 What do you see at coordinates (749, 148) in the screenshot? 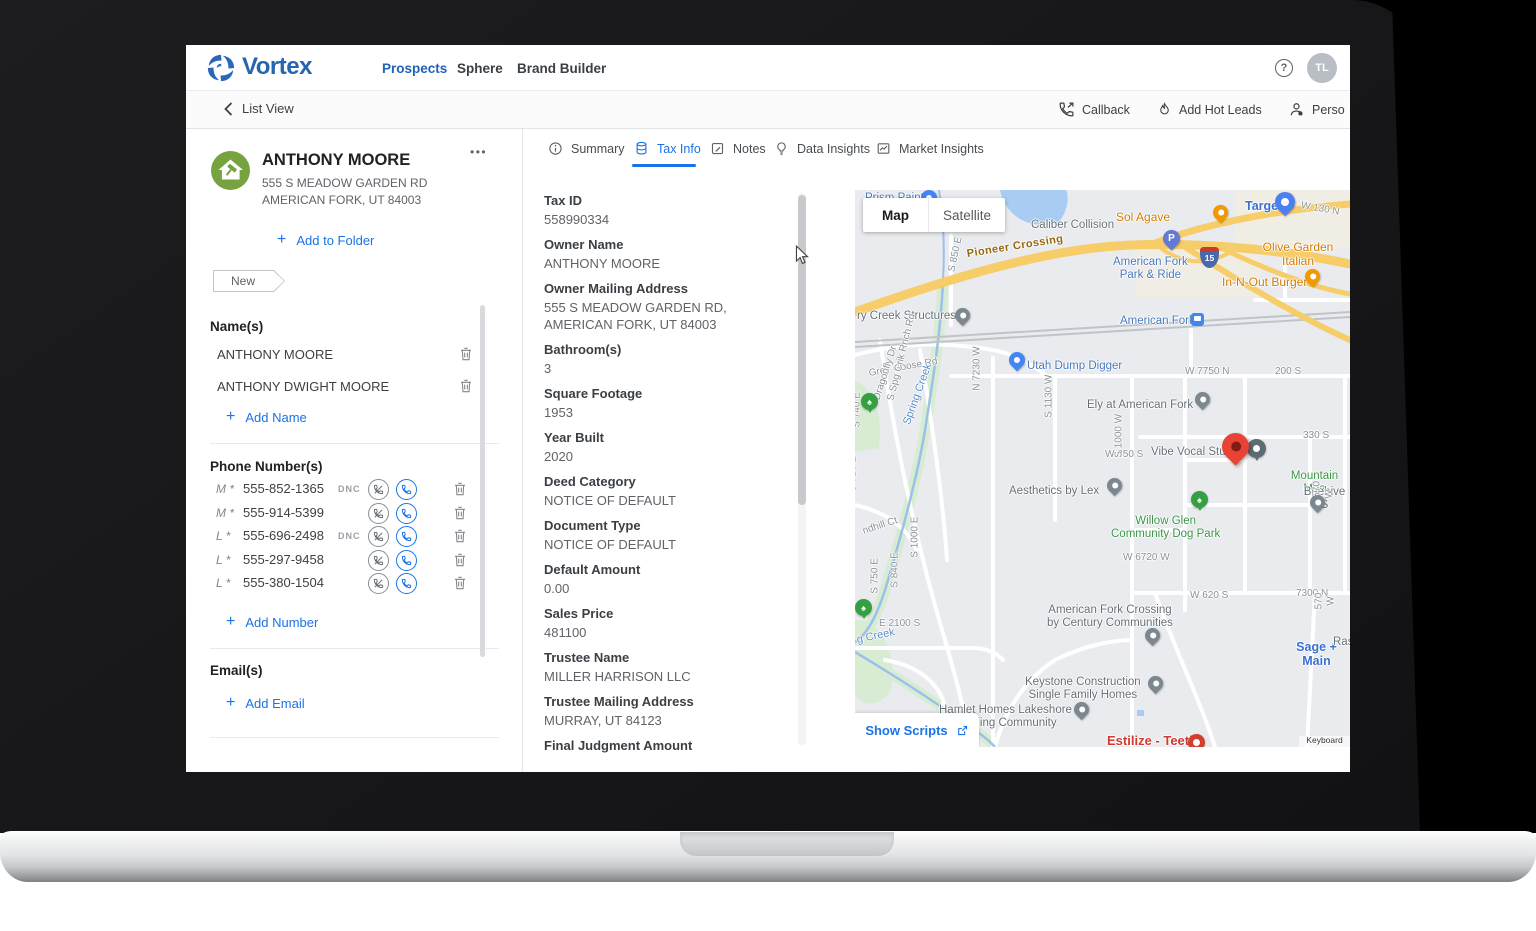
I see `tab-notes-label: Notes` at bounding box center [749, 148].